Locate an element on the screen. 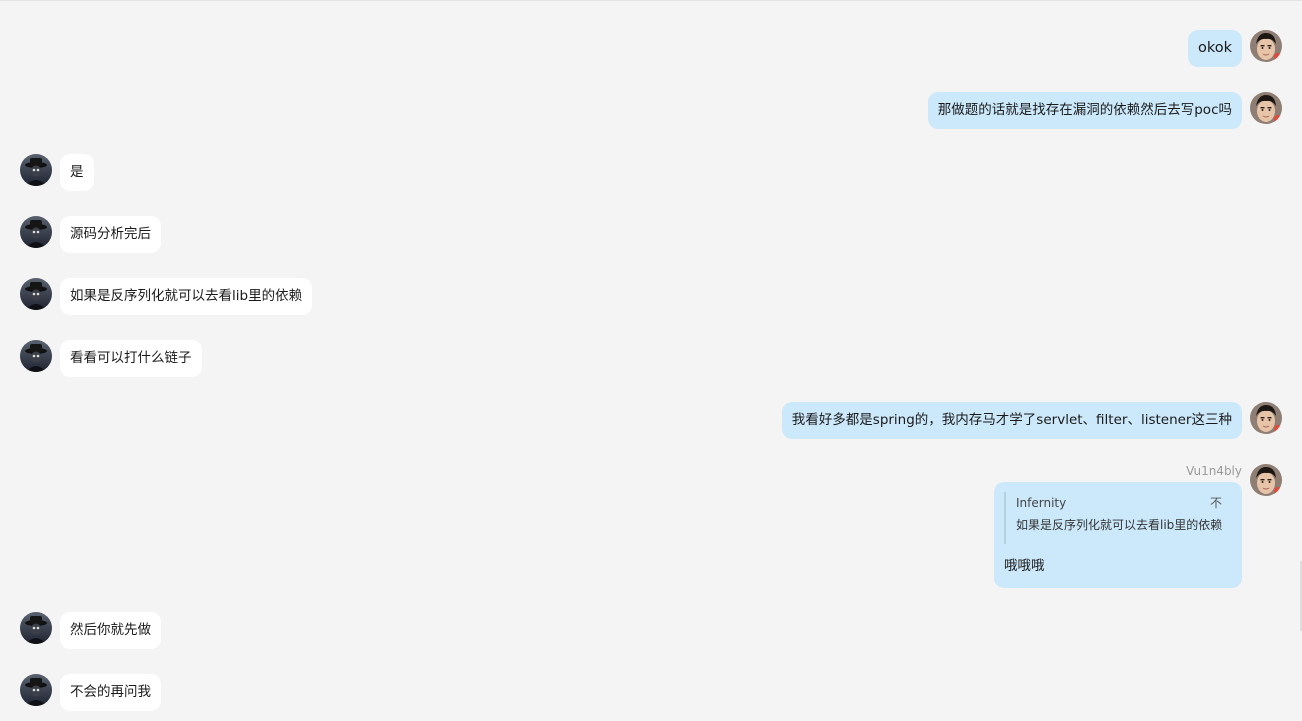 The height and width of the screenshot is (721, 1302). message-bubble-peer: 看看可以打什么链子 is located at coordinates (131, 358).